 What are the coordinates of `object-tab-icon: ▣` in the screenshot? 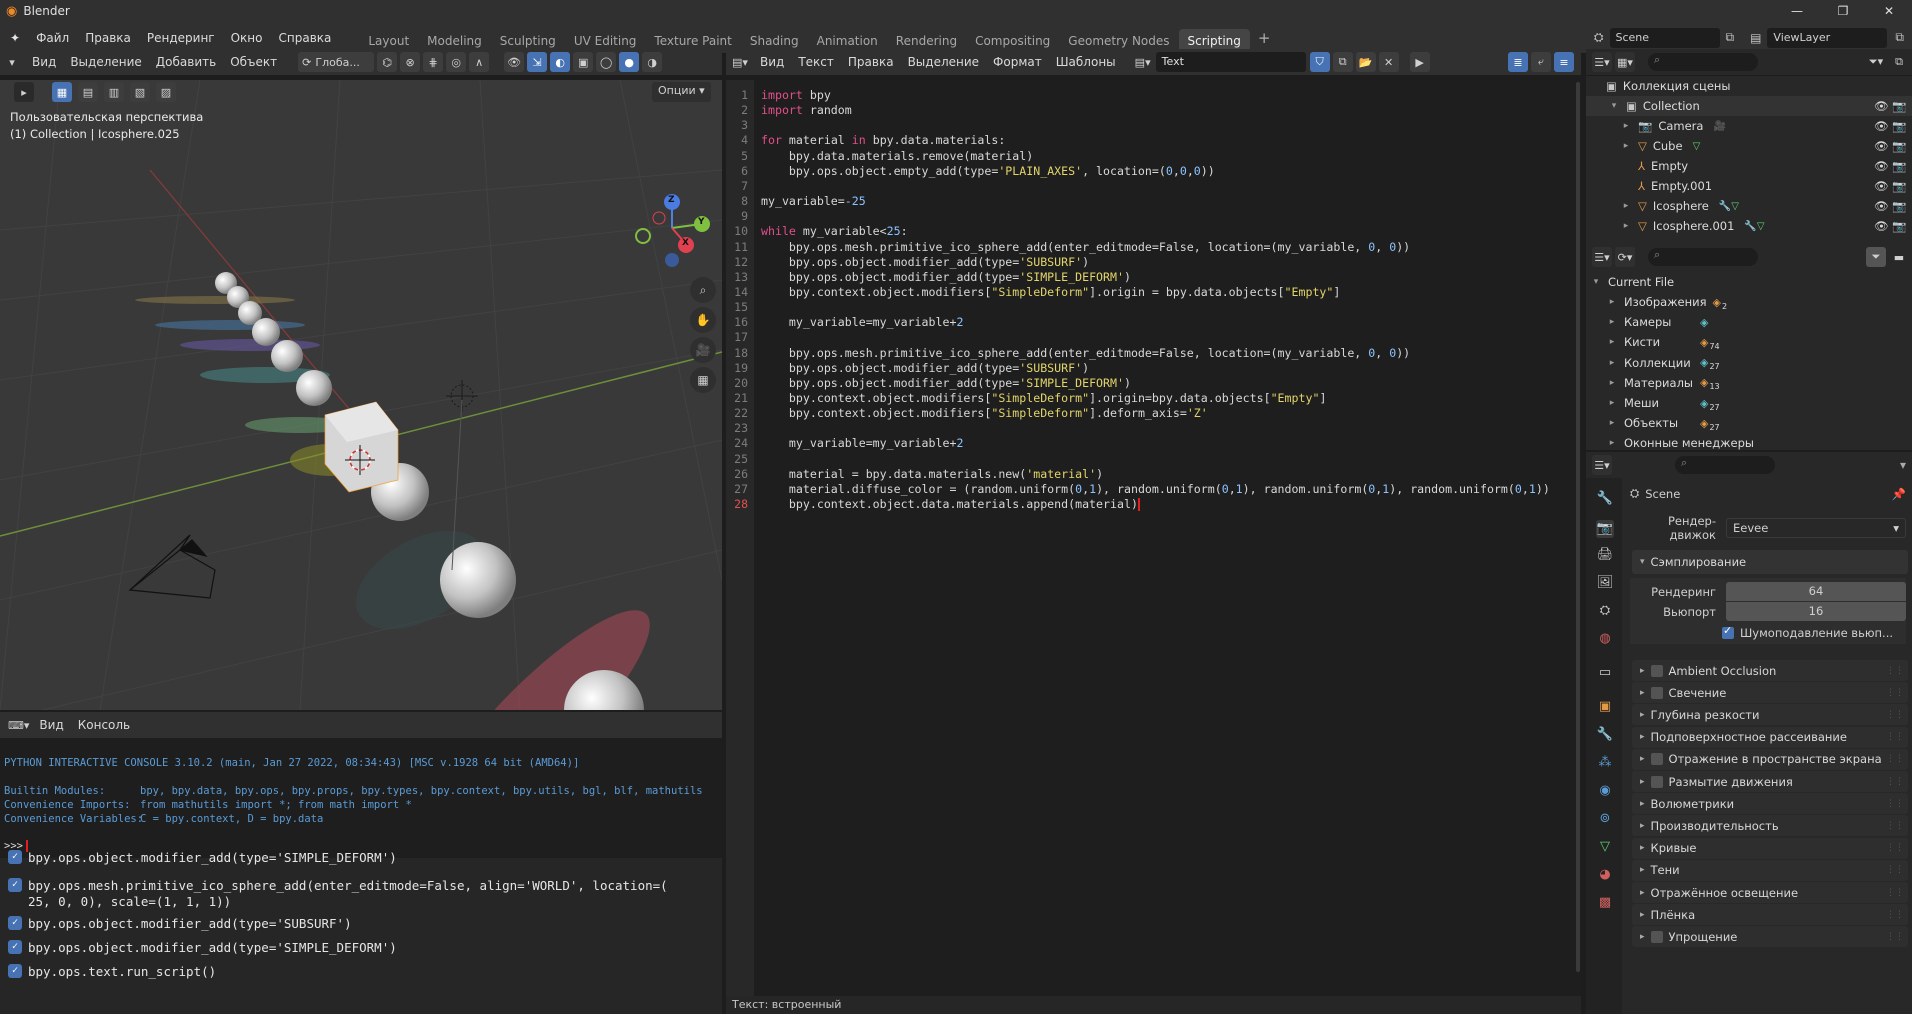 It's located at (1605, 707).